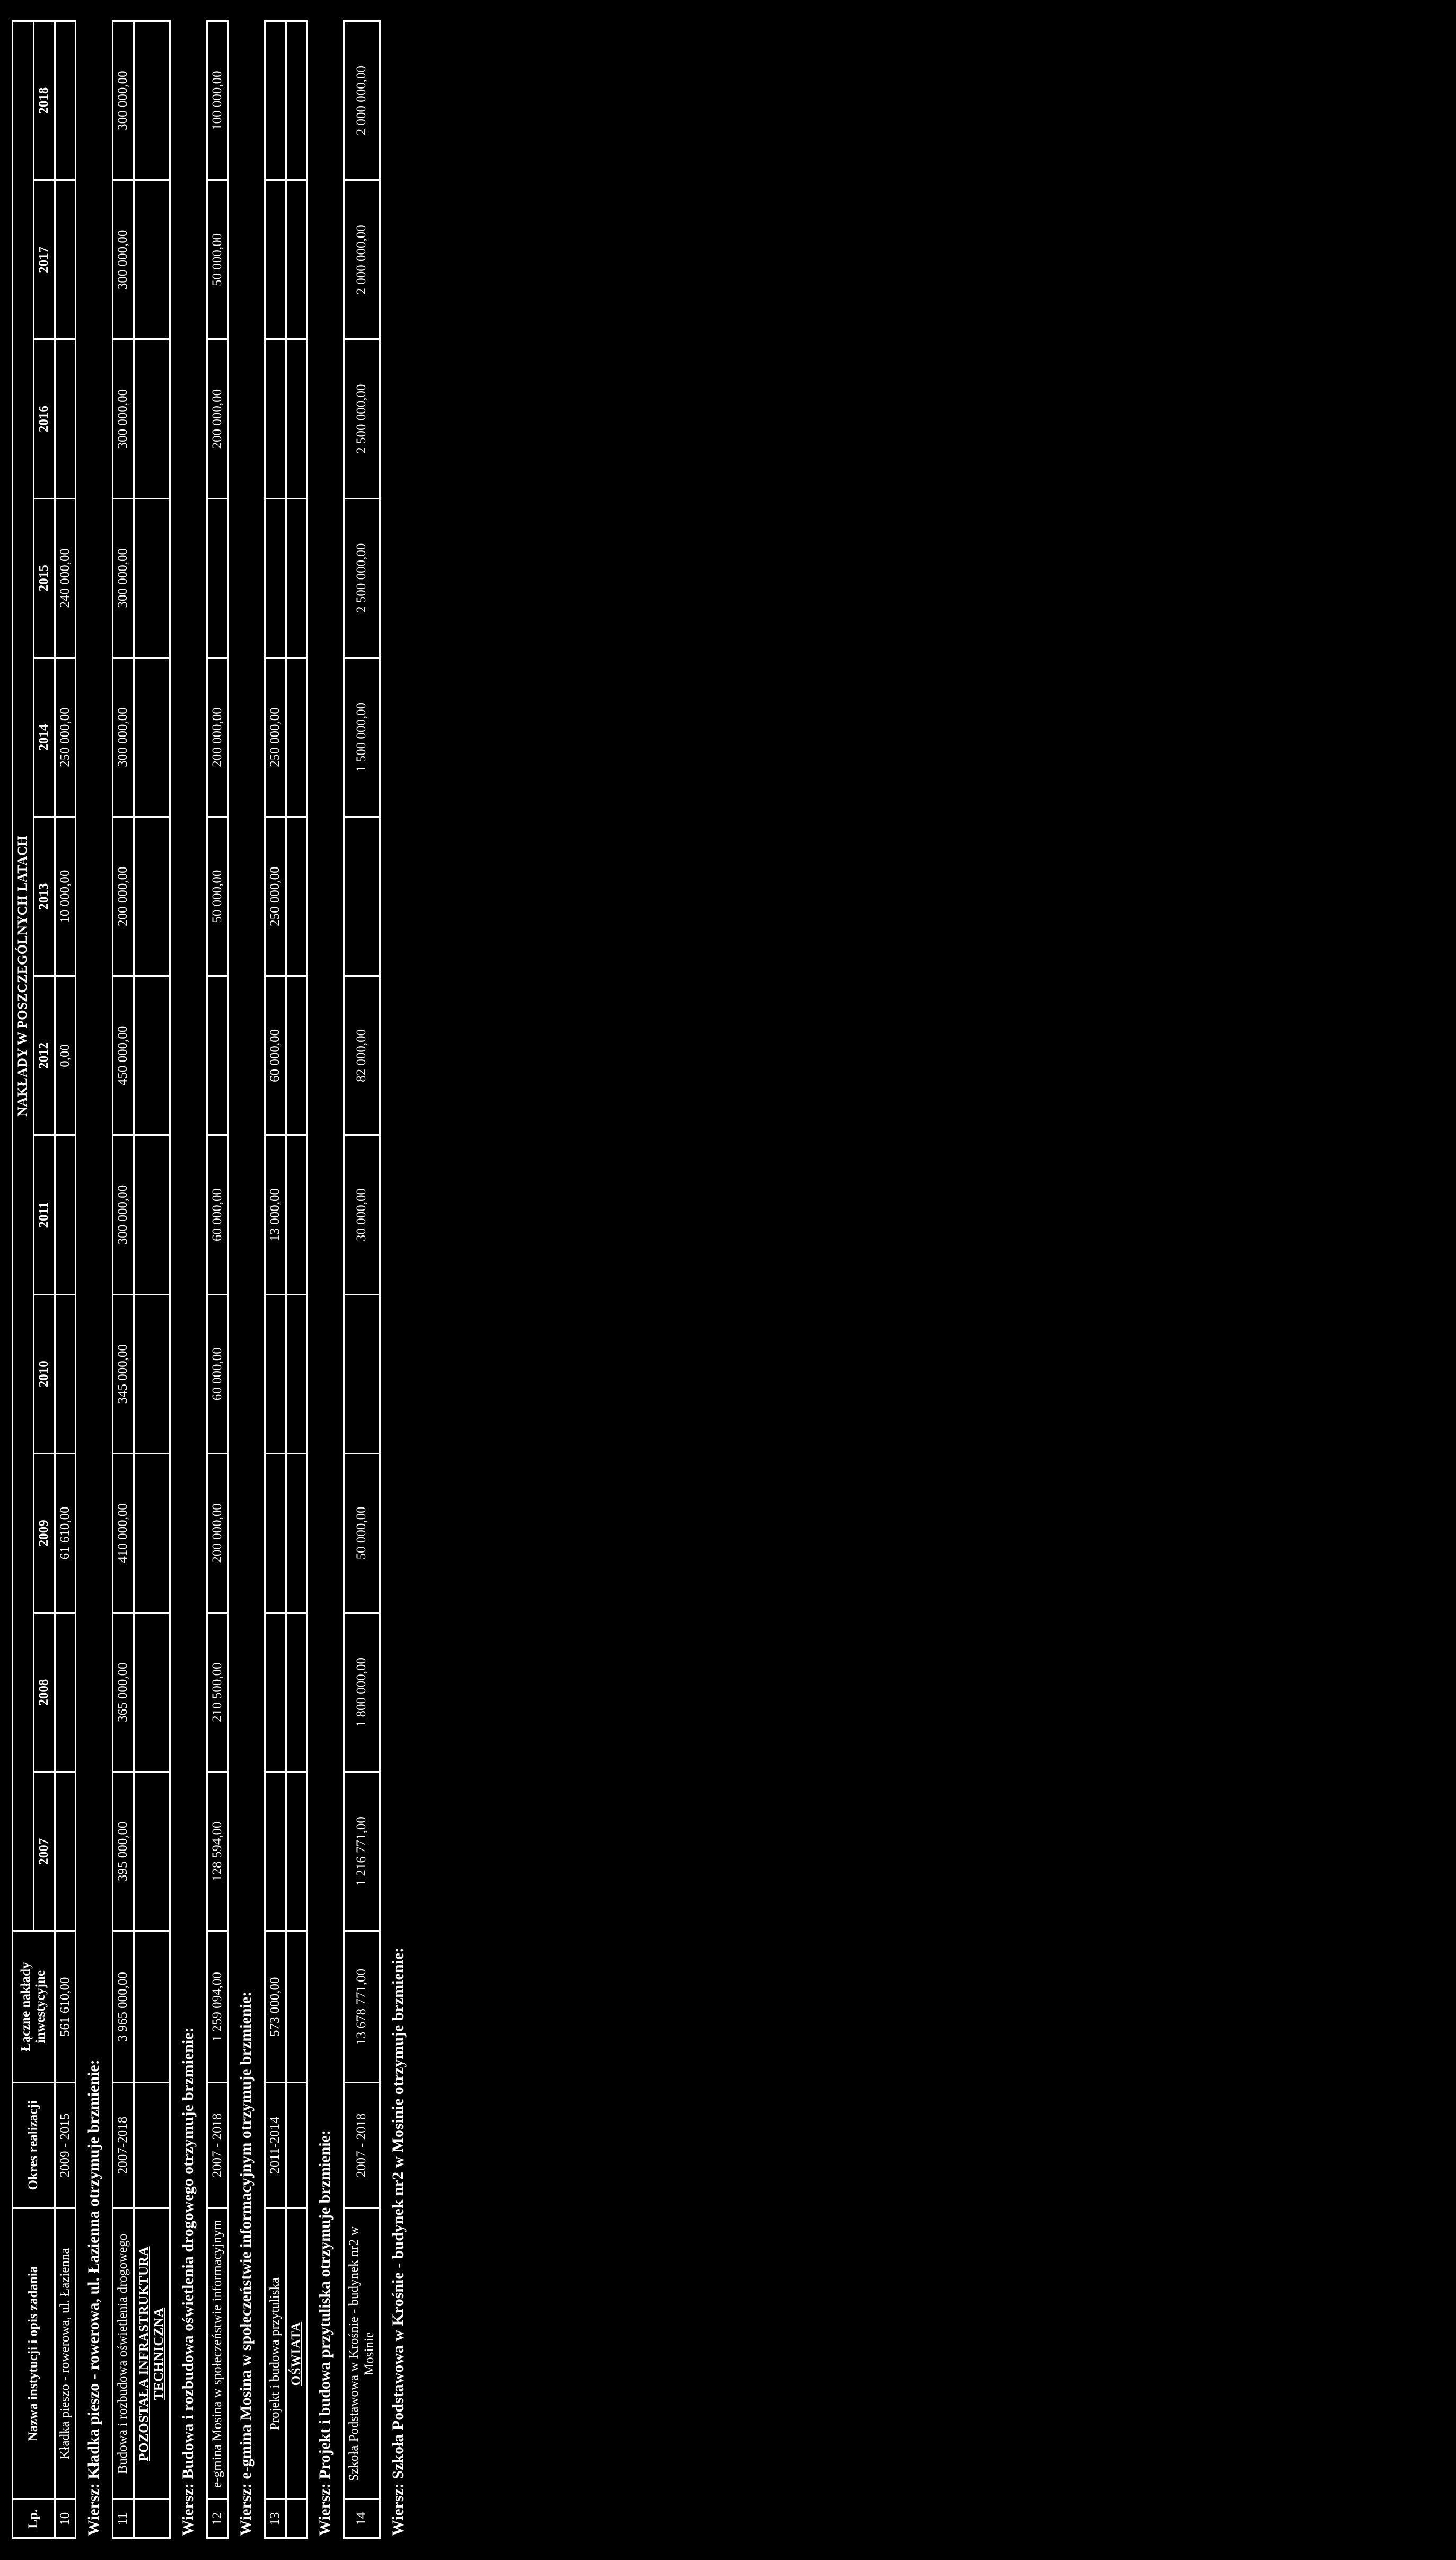 Image resolution: width=1456 pixels, height=2560 pixels. What do you see at coordinates (44, 1692) in the screenshot?
I see `year-header-2008: 2008` at bounding box center [44, 1692].